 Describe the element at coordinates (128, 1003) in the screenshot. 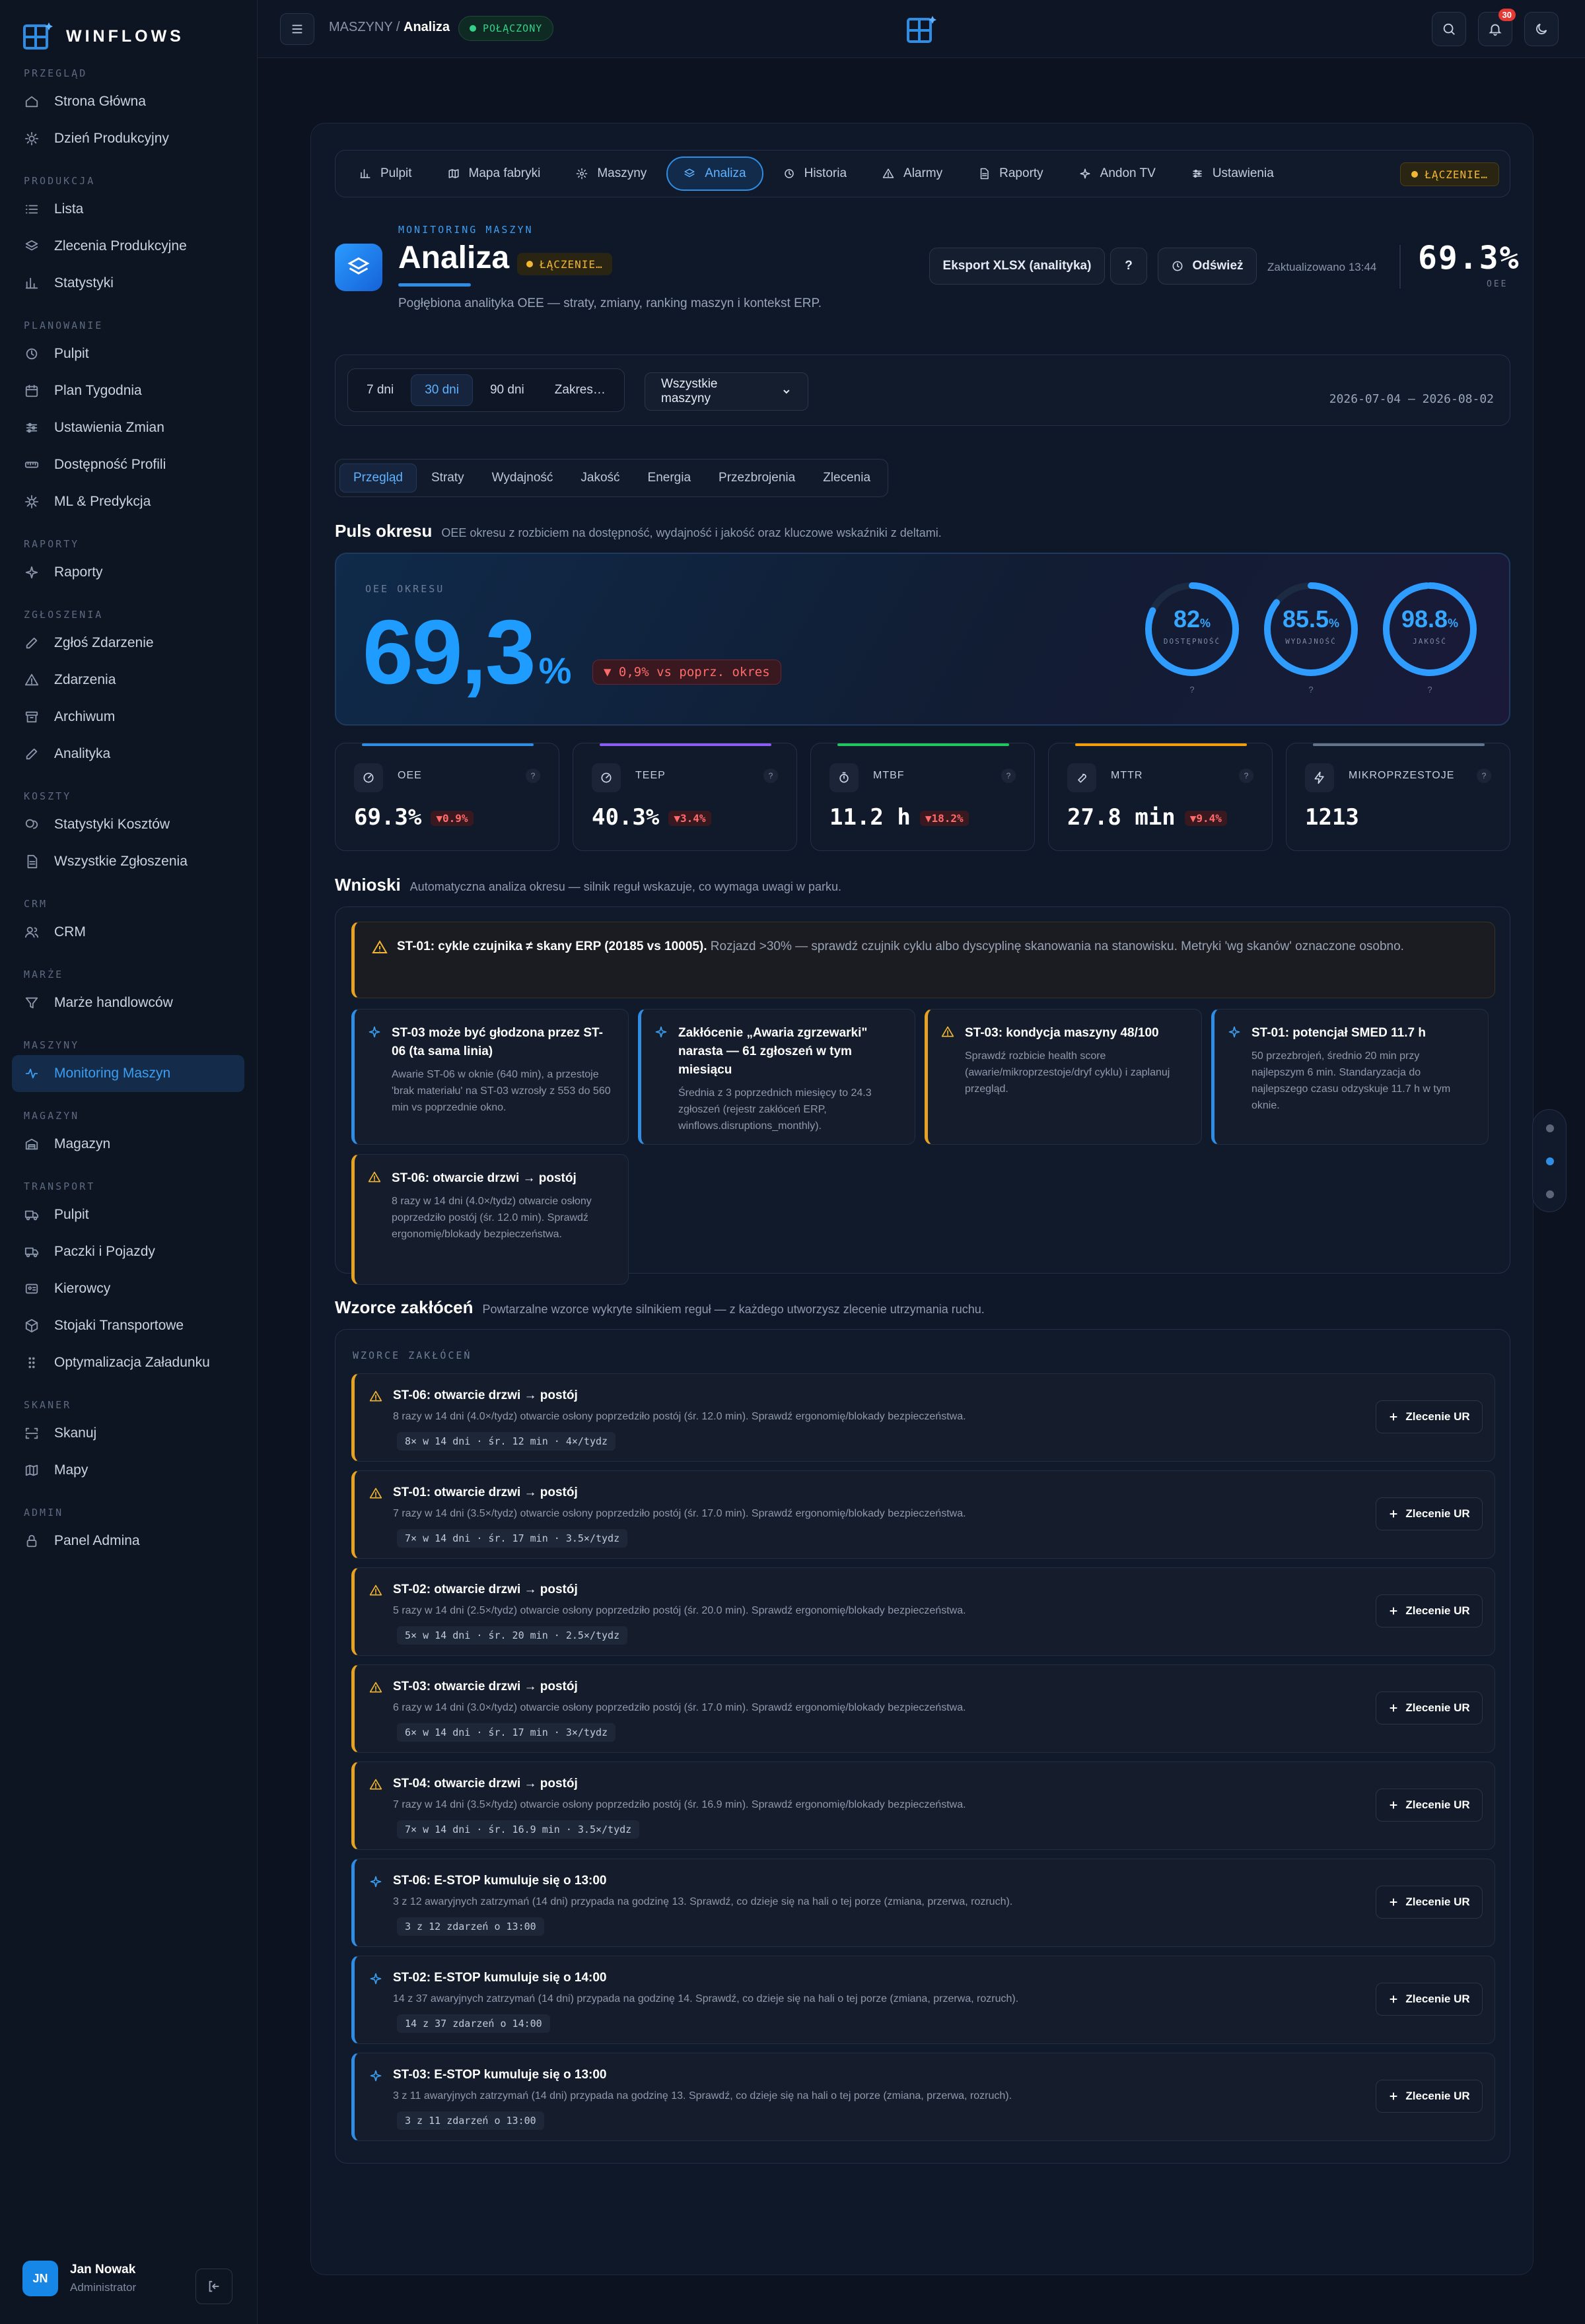

I see `sidebar-item-marze-handlowcow: Marże handlowców` at that location.